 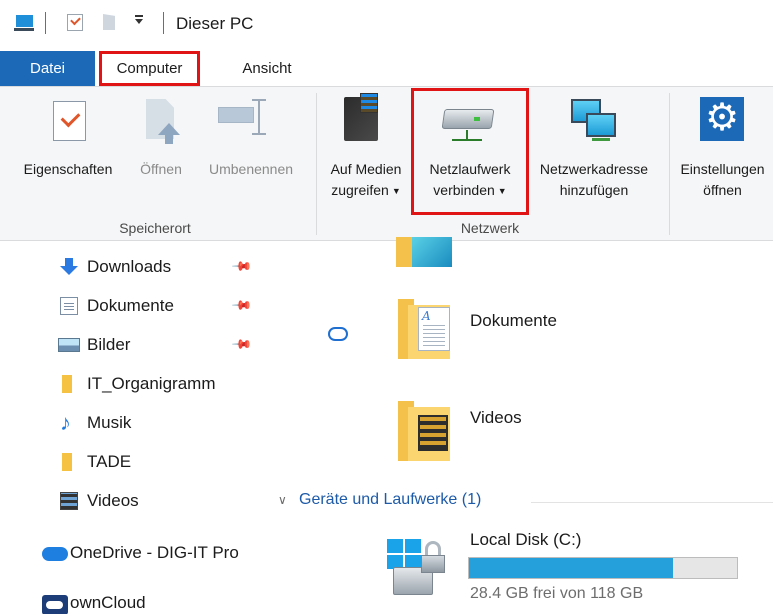 I want to click on add-network-location-button: Netzwerkadresse hinzufügen, so click(x=594, y=180).